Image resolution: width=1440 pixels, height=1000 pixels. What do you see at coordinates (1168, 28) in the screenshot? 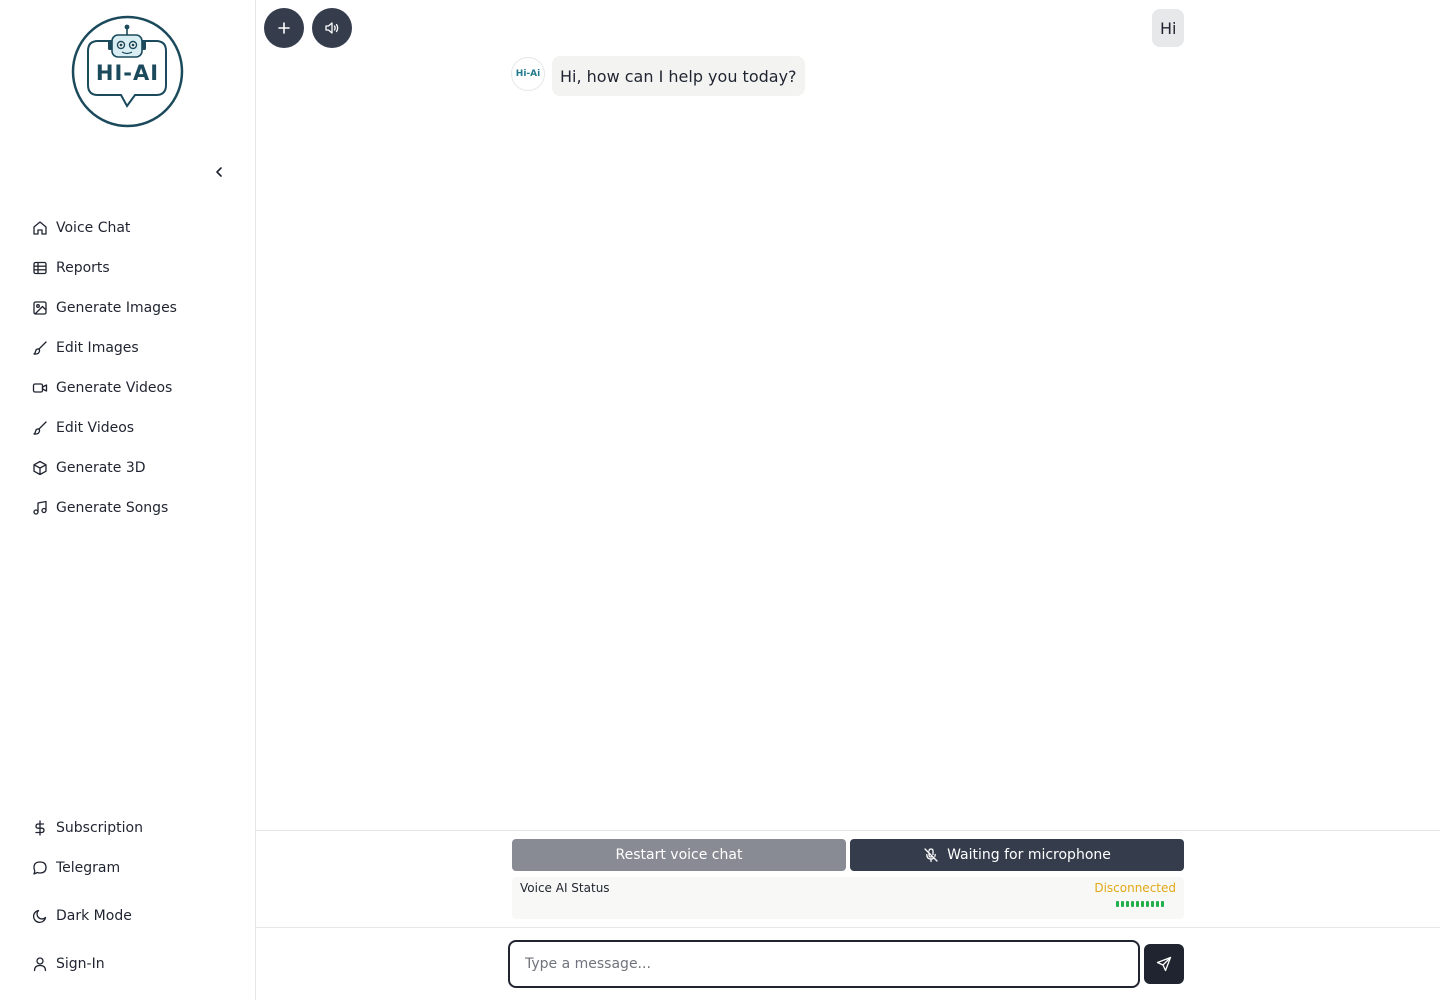
I see `user-message: Hi` at bounding box center [1168, 28].